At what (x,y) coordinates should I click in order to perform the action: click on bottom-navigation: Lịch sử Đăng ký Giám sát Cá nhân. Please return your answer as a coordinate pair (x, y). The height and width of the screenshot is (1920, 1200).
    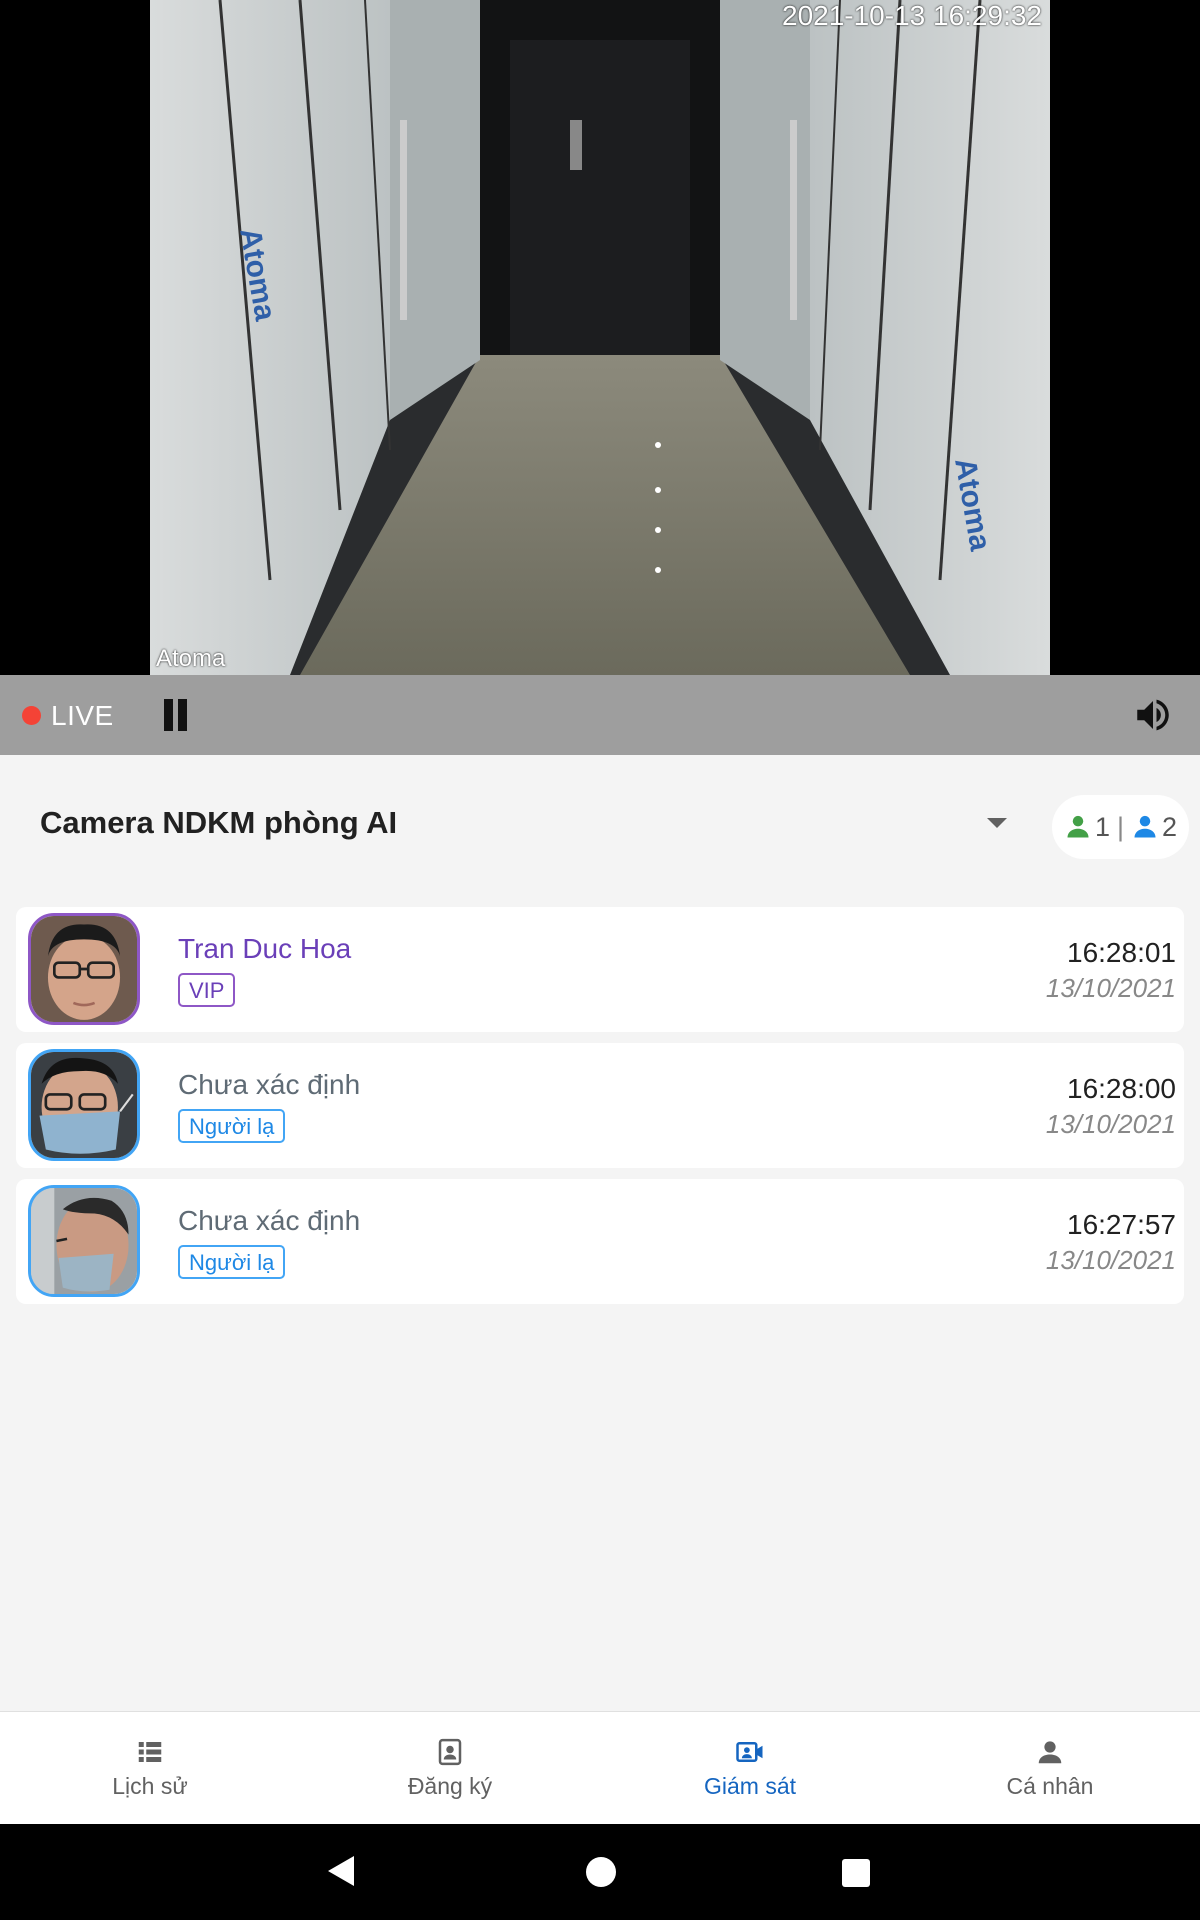
    Looking at the image, I should click on (600, 1767).